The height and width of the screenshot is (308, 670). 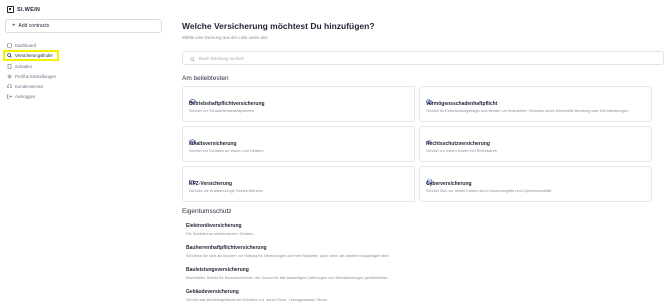 What do you see at coordinates (9, 66) in the screenshot?
I see `document-icon` at bounding box center [9, 66].